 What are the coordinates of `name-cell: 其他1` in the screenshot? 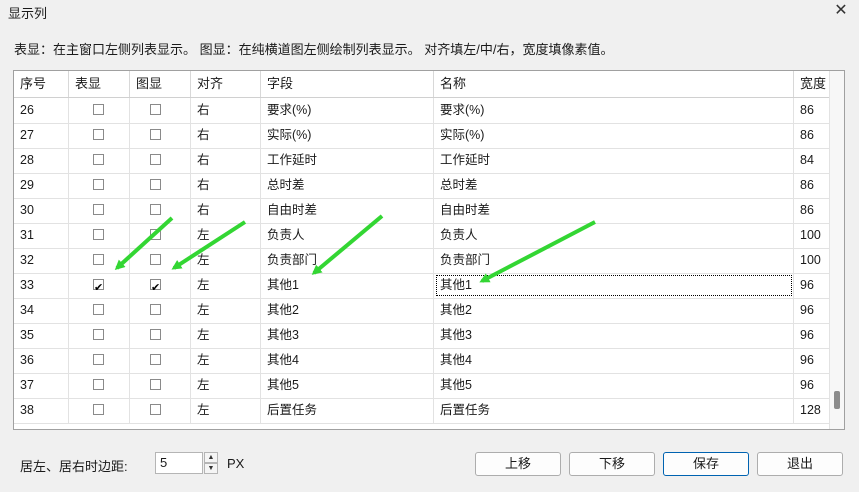 It's located at (614, 285).